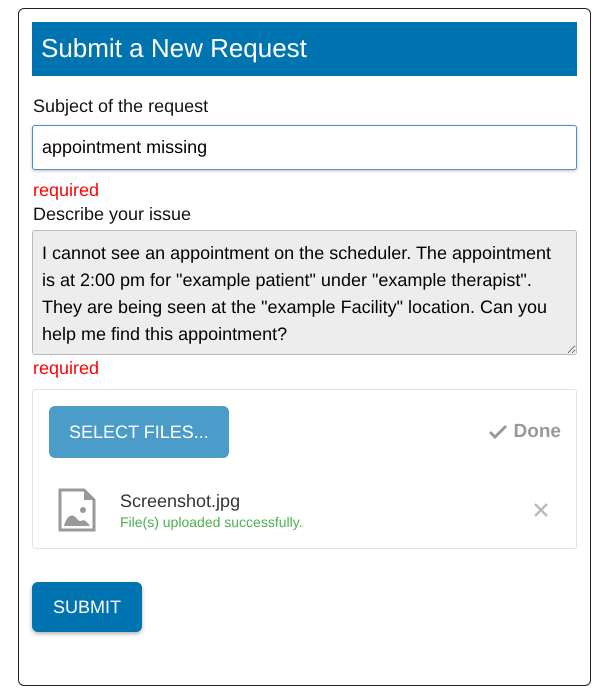 This screenshot has width=600, height=698. I want to click on close-icon, so click(541, 510).